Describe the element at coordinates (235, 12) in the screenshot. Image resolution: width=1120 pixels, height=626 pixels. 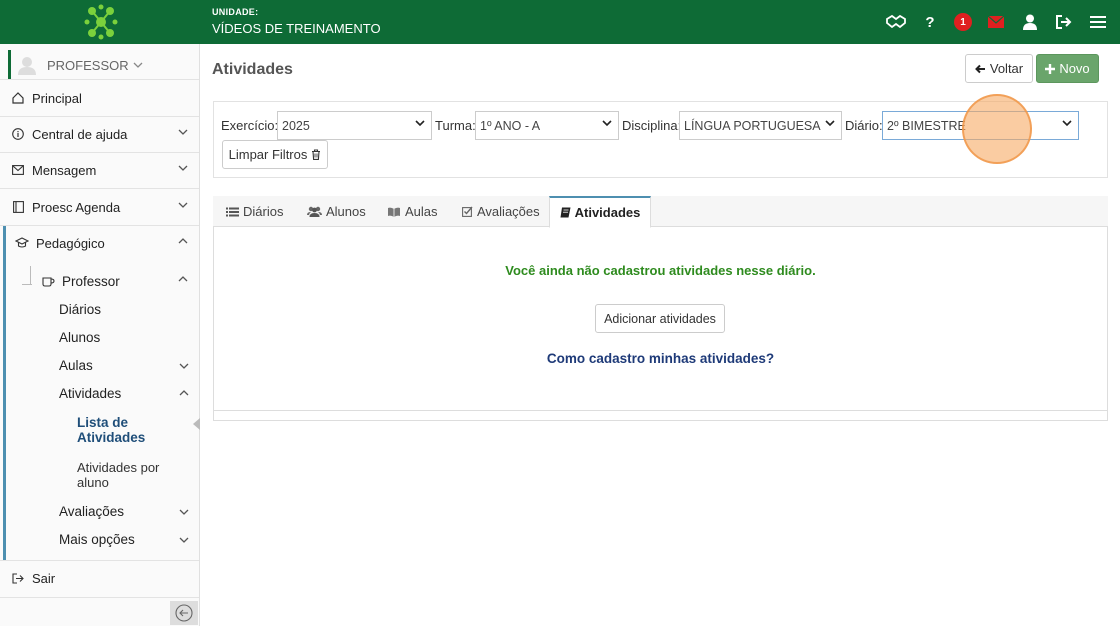
I see `unit-label: UNIDADE:` at that location.